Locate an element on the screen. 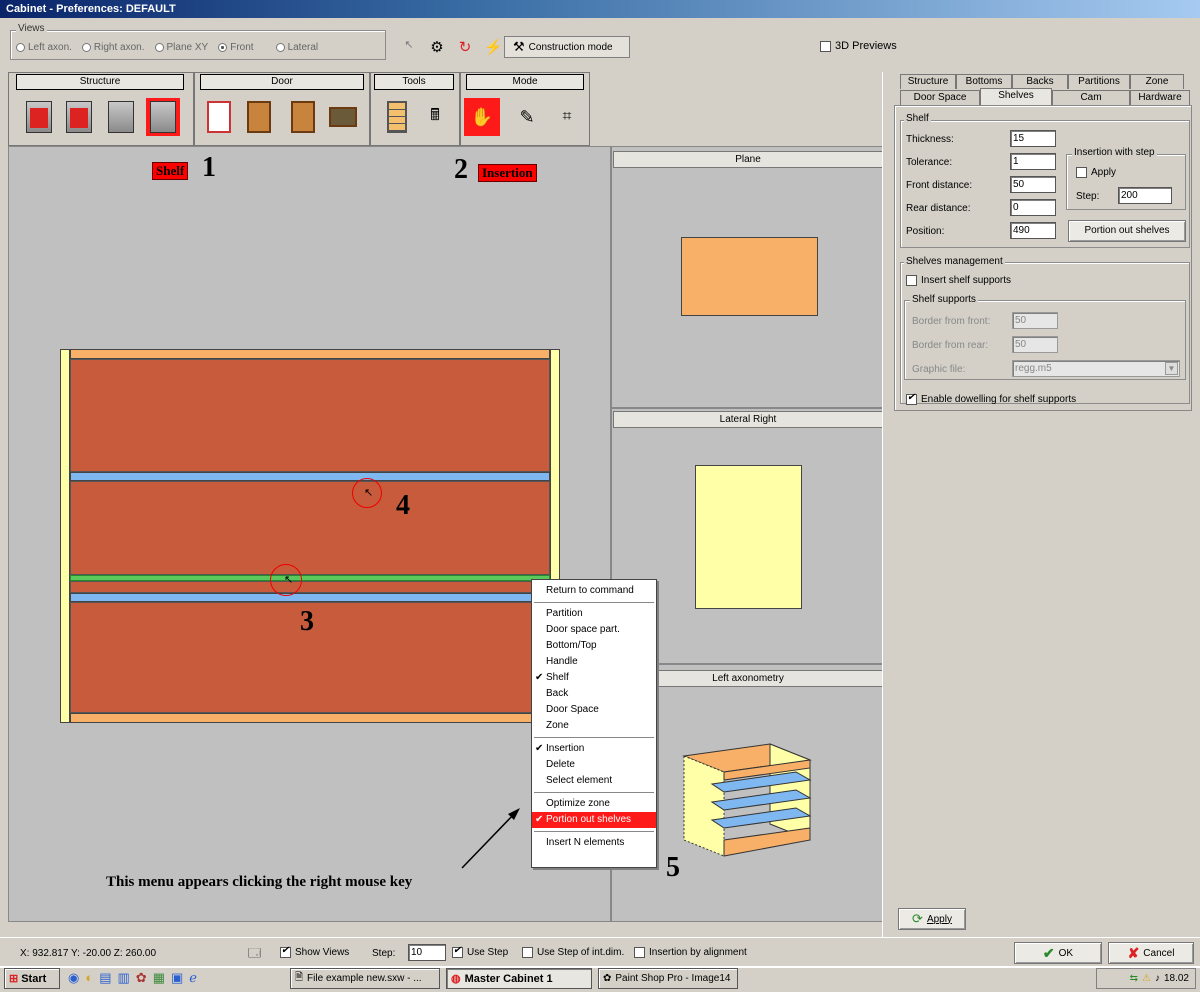  gear-icon: ⚙ is located at coordinates (437, 47).